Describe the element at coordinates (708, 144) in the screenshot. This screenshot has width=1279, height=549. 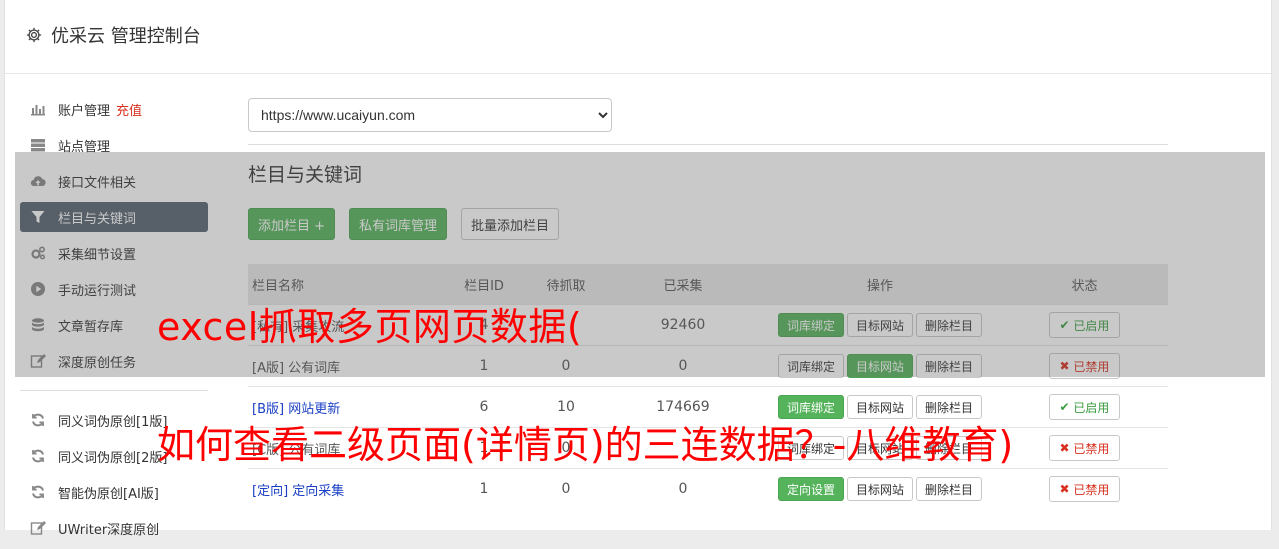
I see `divider` at that location.